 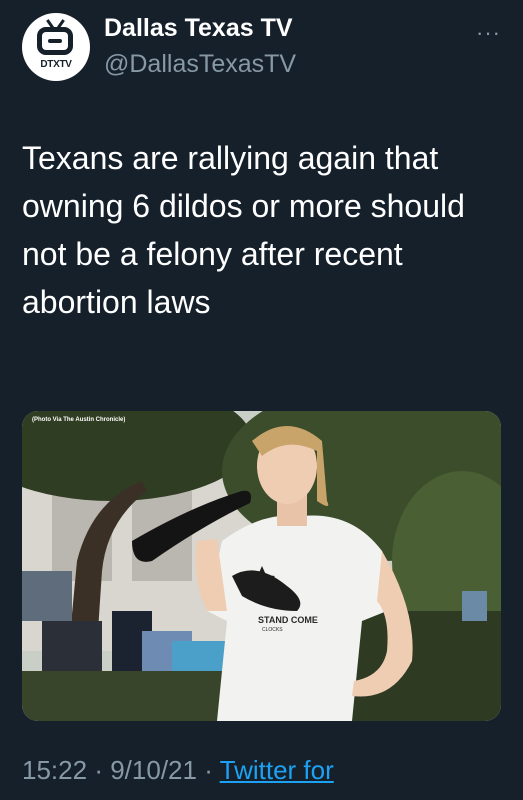 I want to click on tv-smile, so click(x=55, y=41).